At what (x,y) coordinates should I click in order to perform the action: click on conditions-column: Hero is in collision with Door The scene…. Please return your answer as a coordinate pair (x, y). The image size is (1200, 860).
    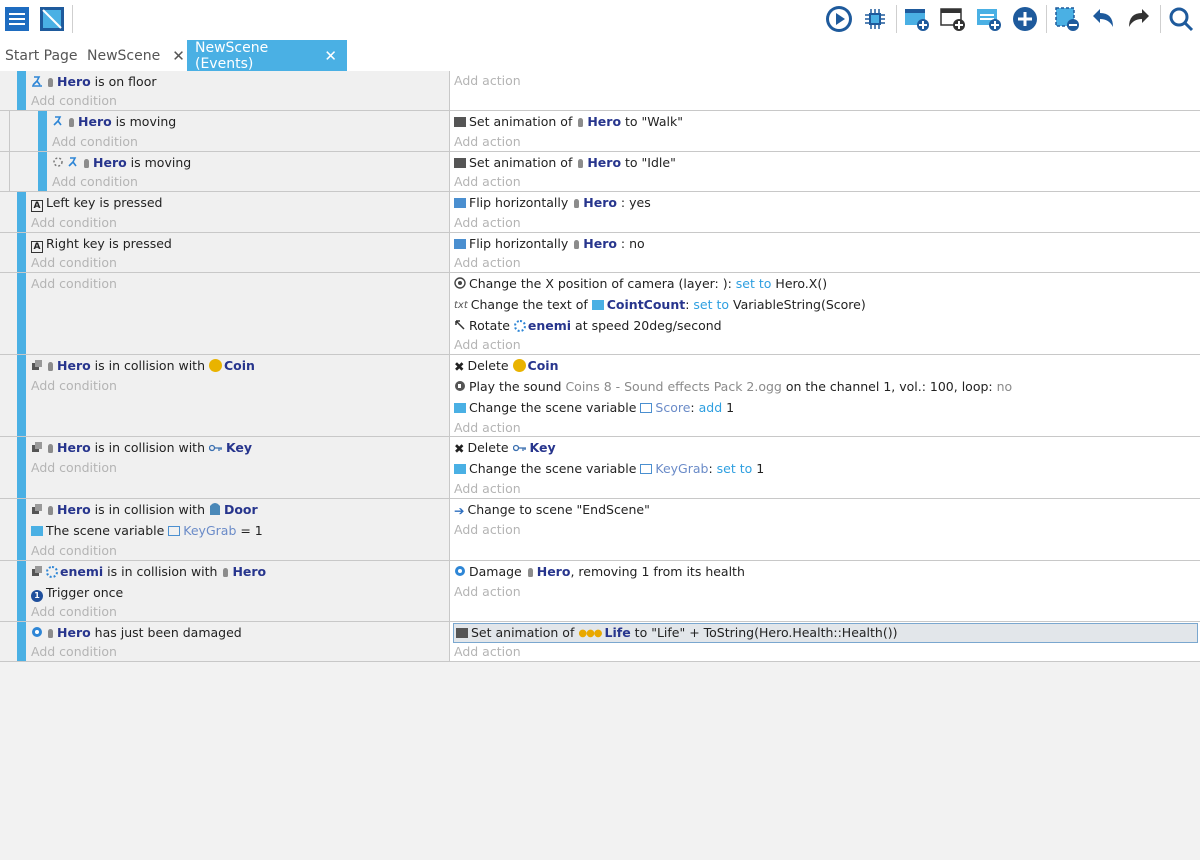
    Looking at the image, I should click on (225, 529).